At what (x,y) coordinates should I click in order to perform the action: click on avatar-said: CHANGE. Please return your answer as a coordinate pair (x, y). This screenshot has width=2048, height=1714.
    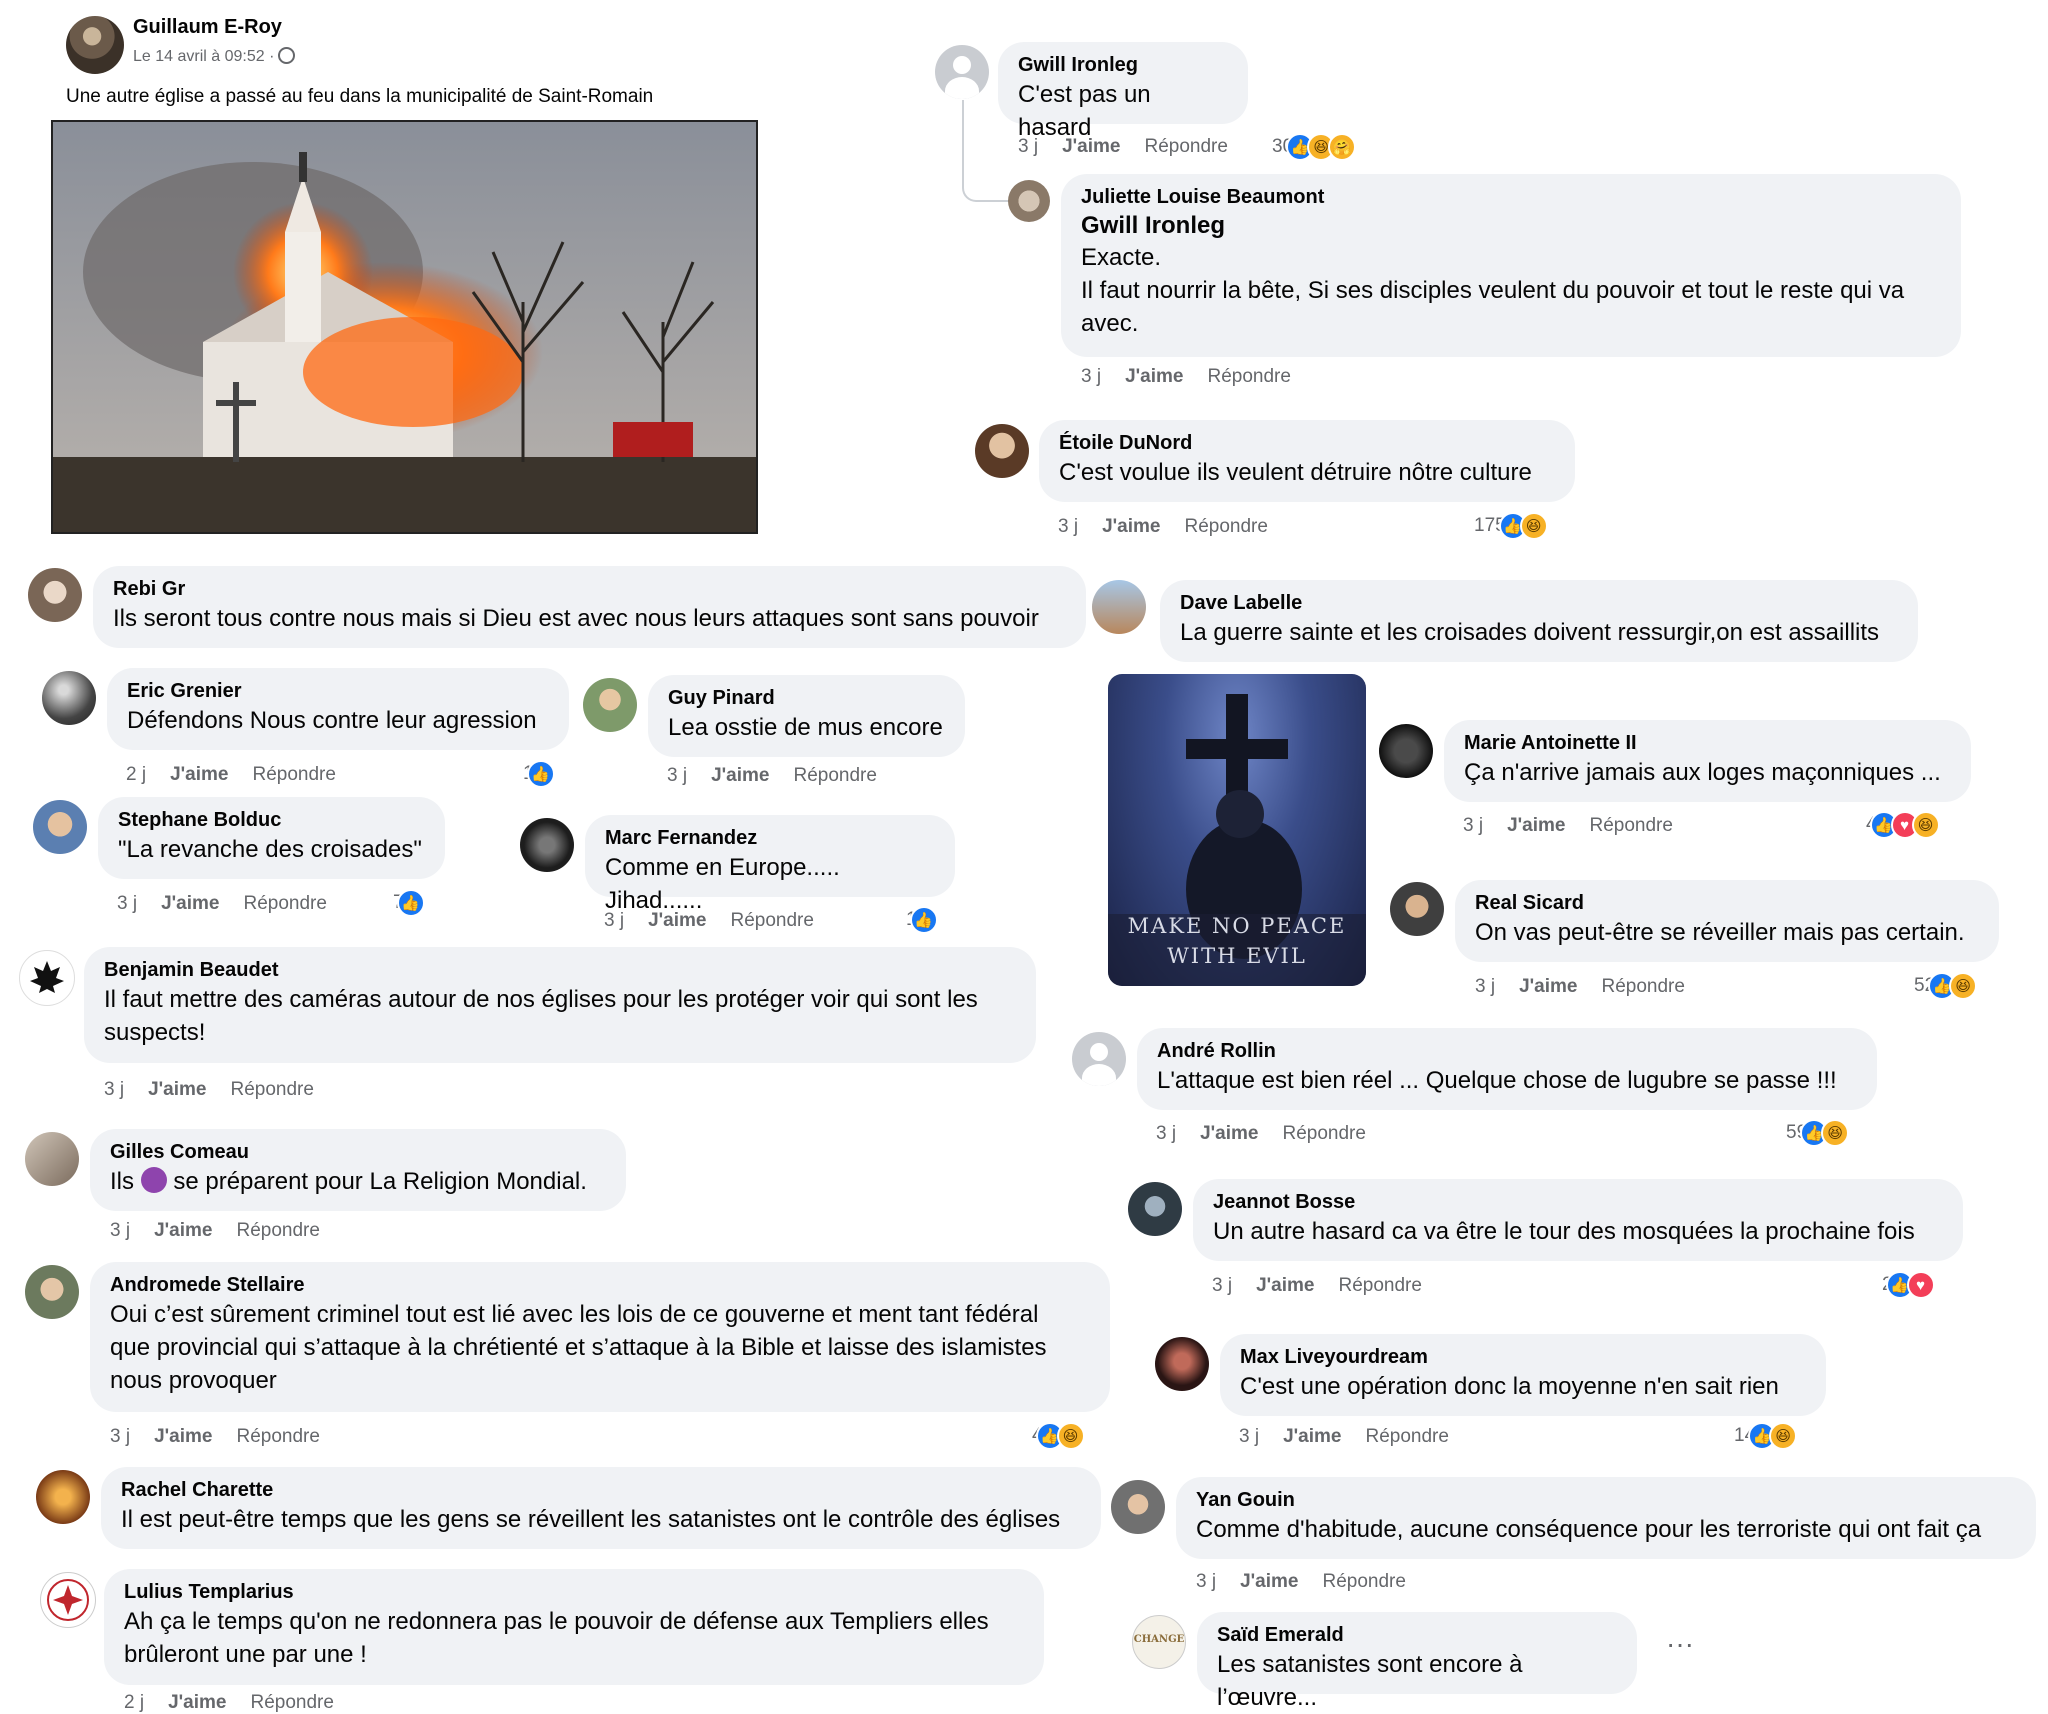
    Looking at the image, I should click on (1159, 1642).